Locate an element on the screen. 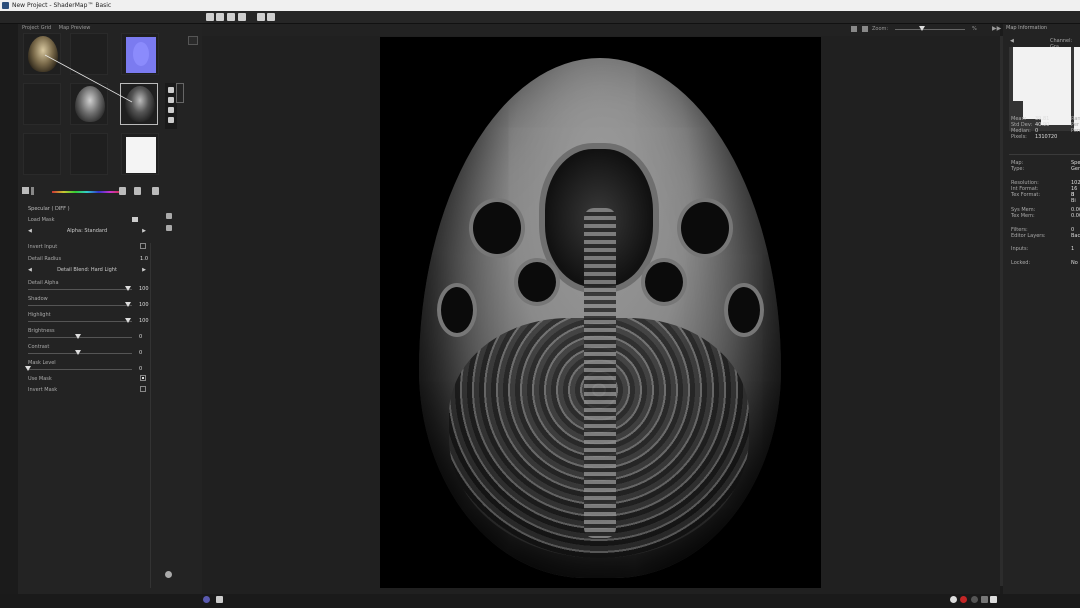 The image size is (1080, 608). zoom-slider-knob is located at coordinates (922, 28).